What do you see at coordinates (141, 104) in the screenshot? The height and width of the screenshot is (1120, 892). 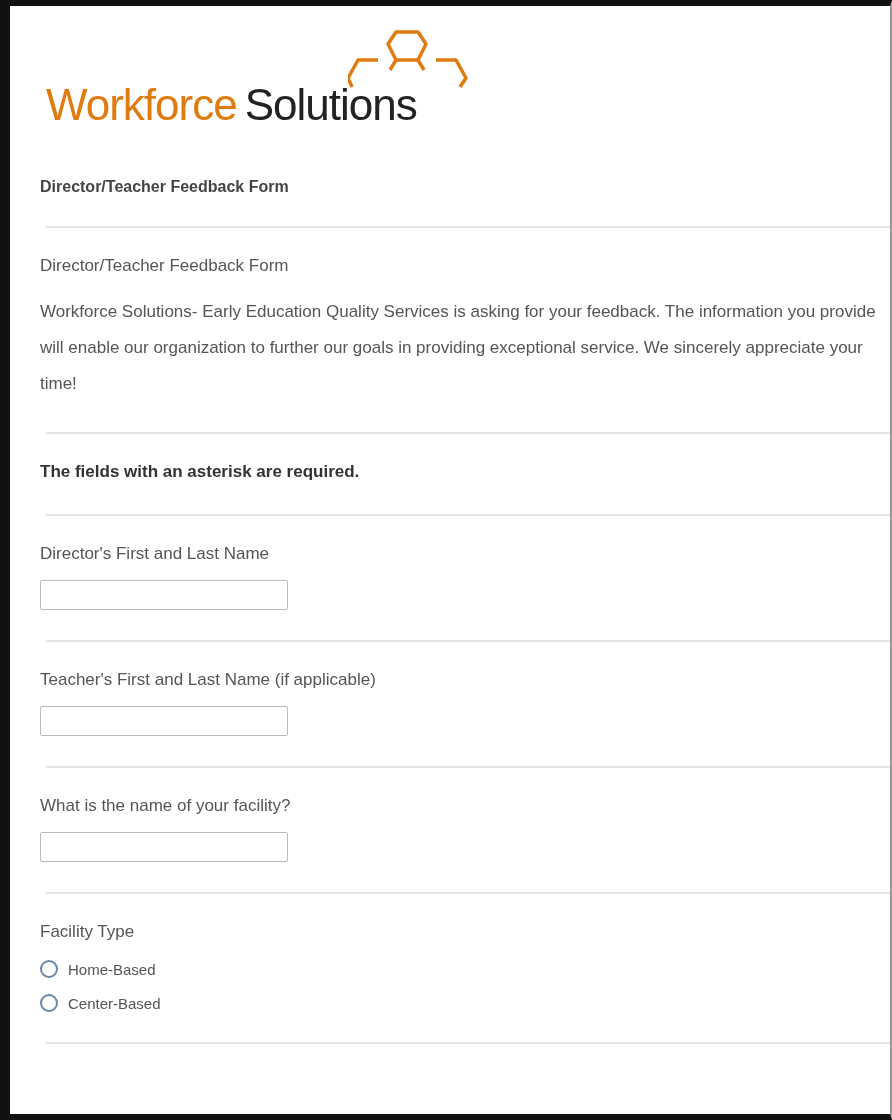 I see `logo-wordmark: Workforce` at bounding box center [141, 104].